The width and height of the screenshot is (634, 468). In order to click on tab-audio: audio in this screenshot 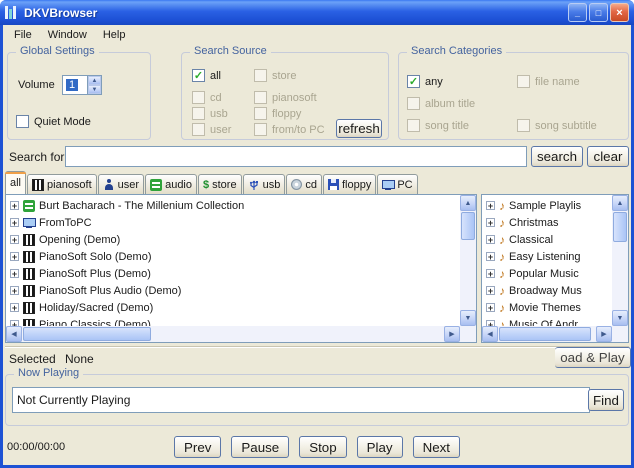, I will do `click(171, 184)`.